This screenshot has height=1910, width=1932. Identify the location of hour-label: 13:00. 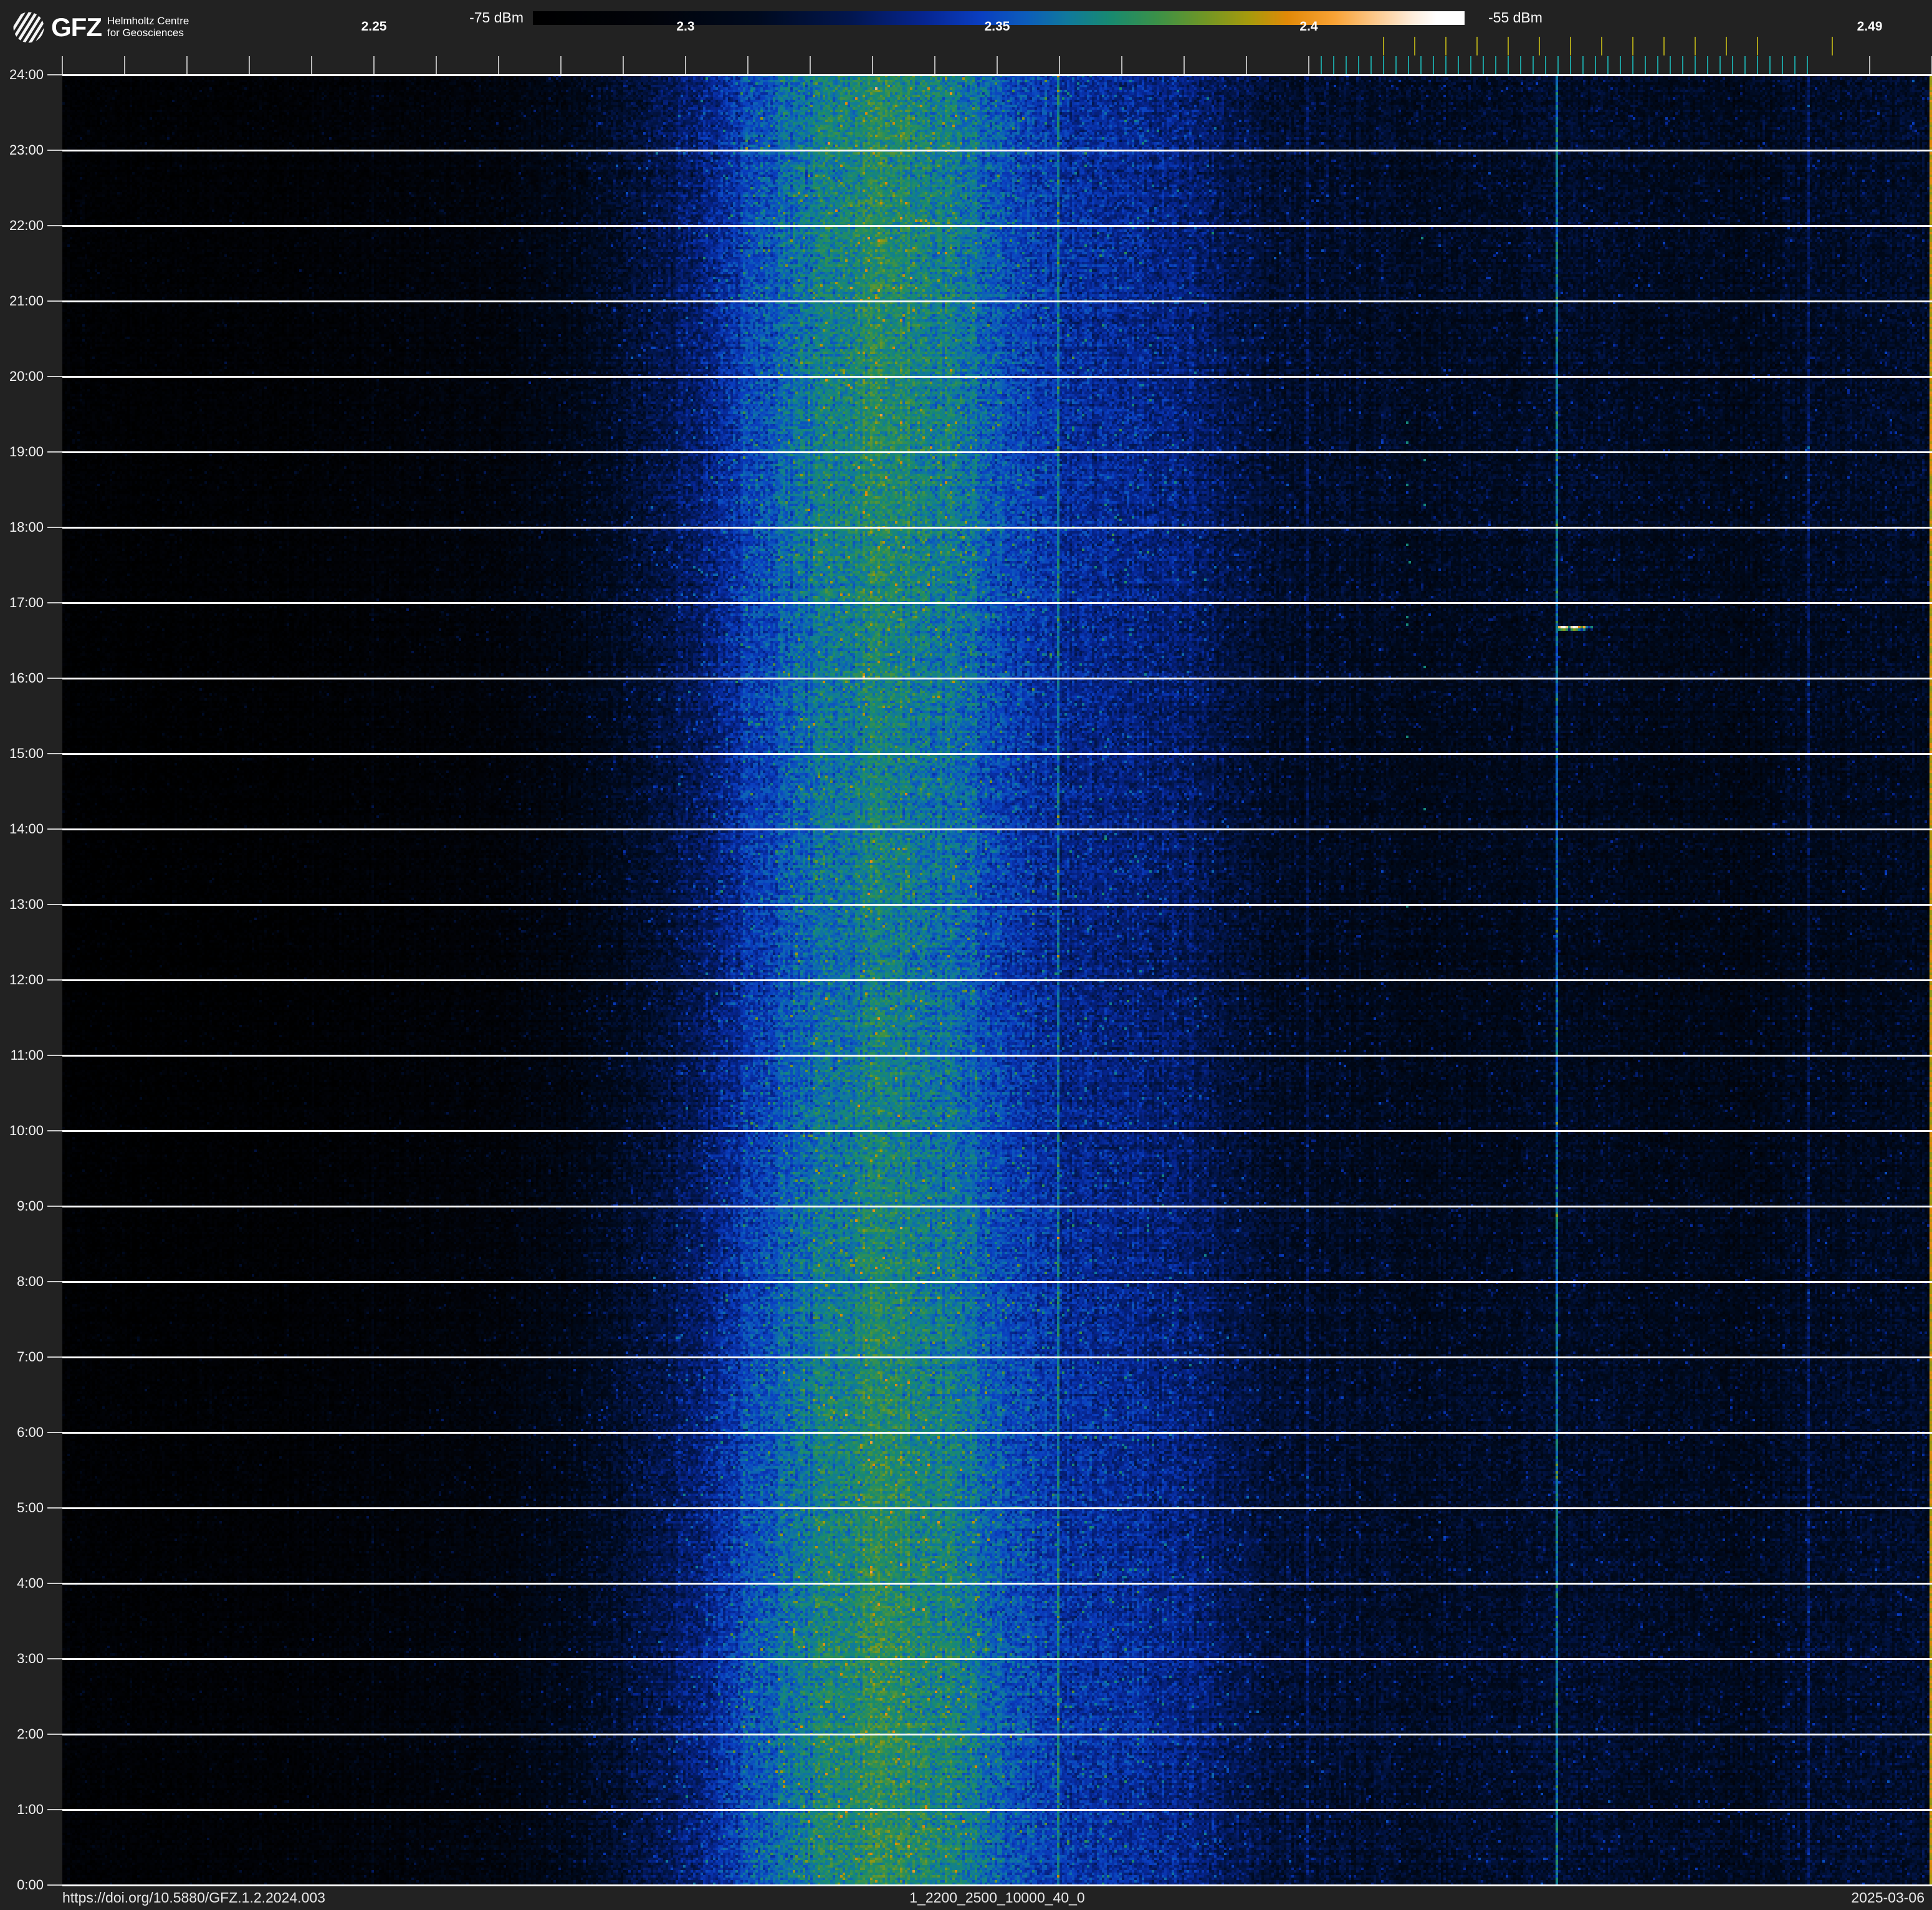
(26, 904).